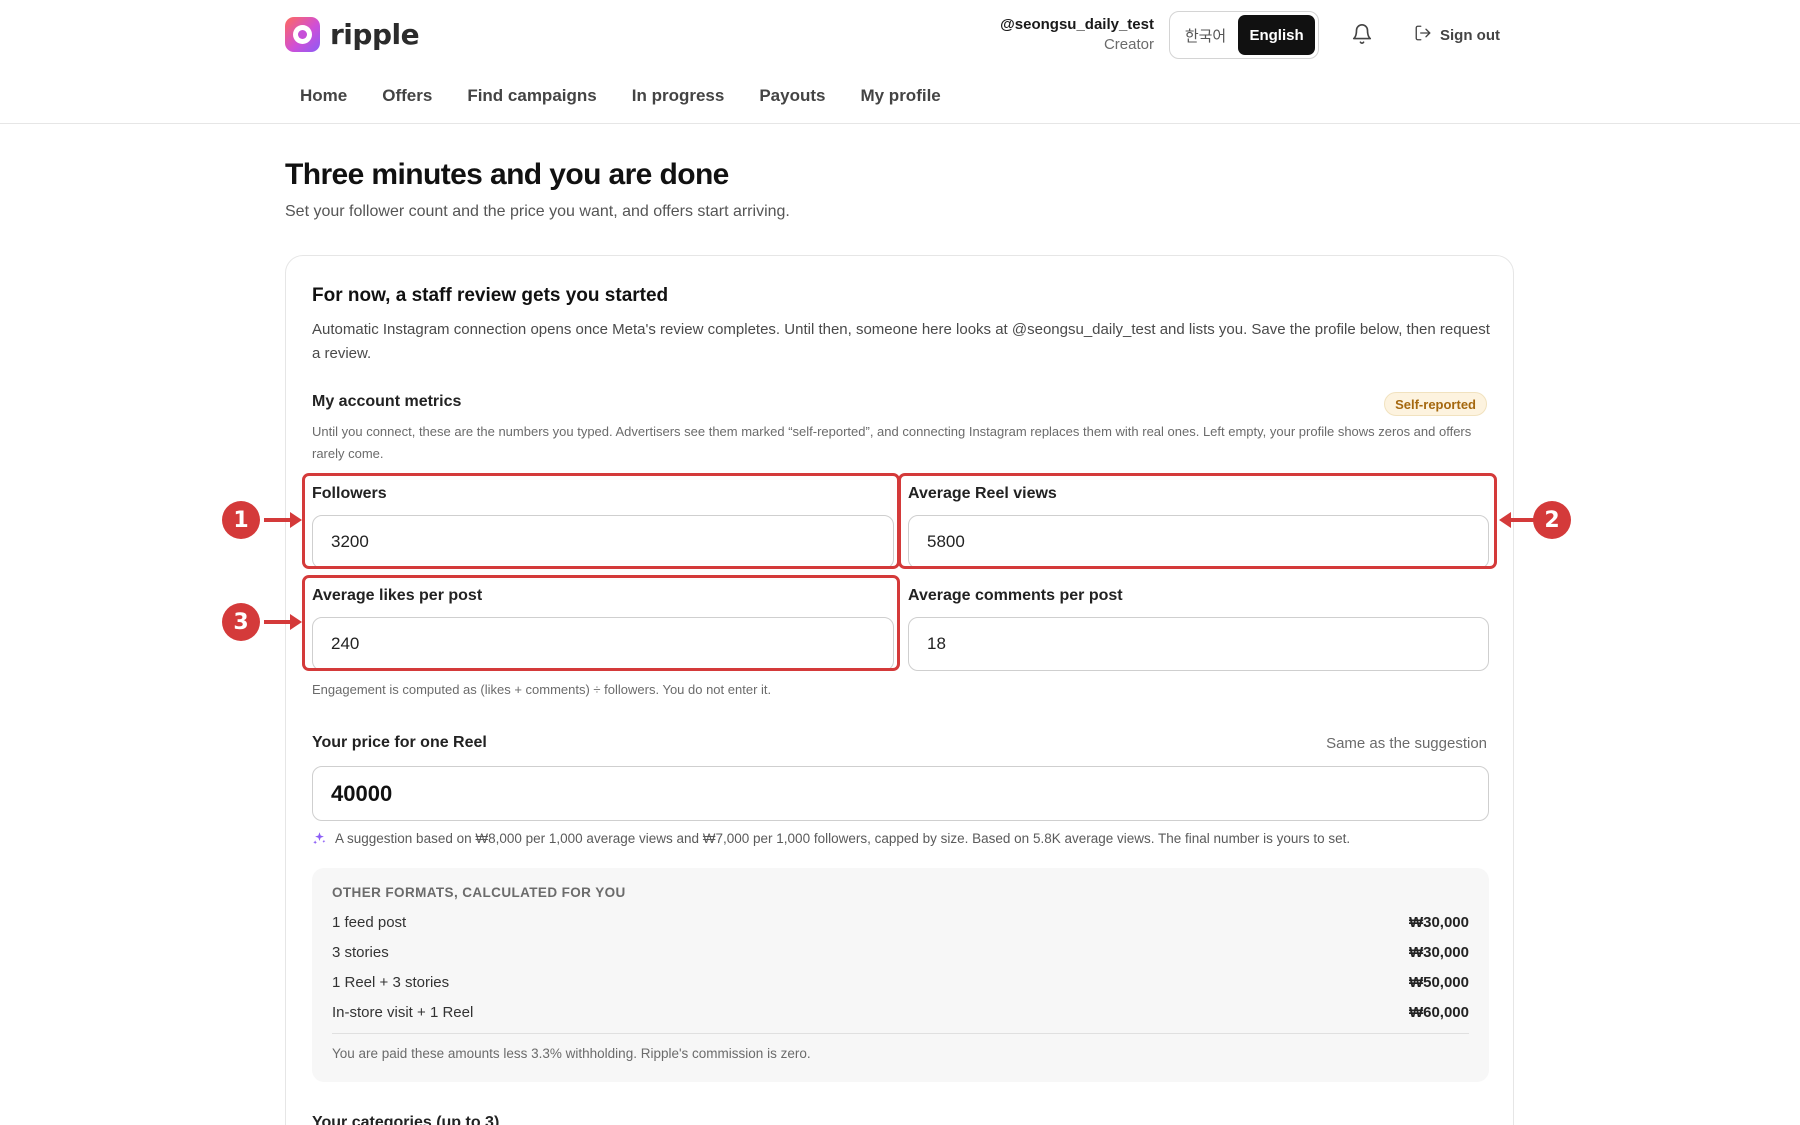  I want to click on nav-in-progress: In progress, so click(678, 96).